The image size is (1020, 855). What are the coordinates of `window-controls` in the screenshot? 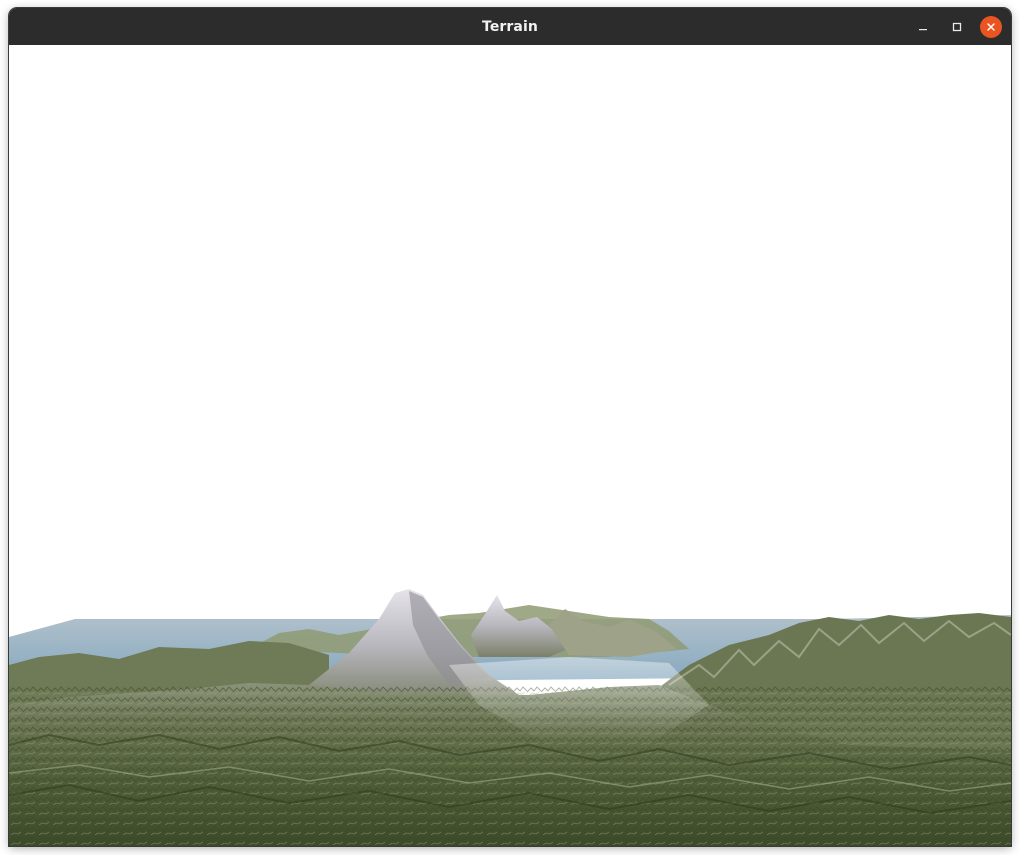 It's located at (957, 27).